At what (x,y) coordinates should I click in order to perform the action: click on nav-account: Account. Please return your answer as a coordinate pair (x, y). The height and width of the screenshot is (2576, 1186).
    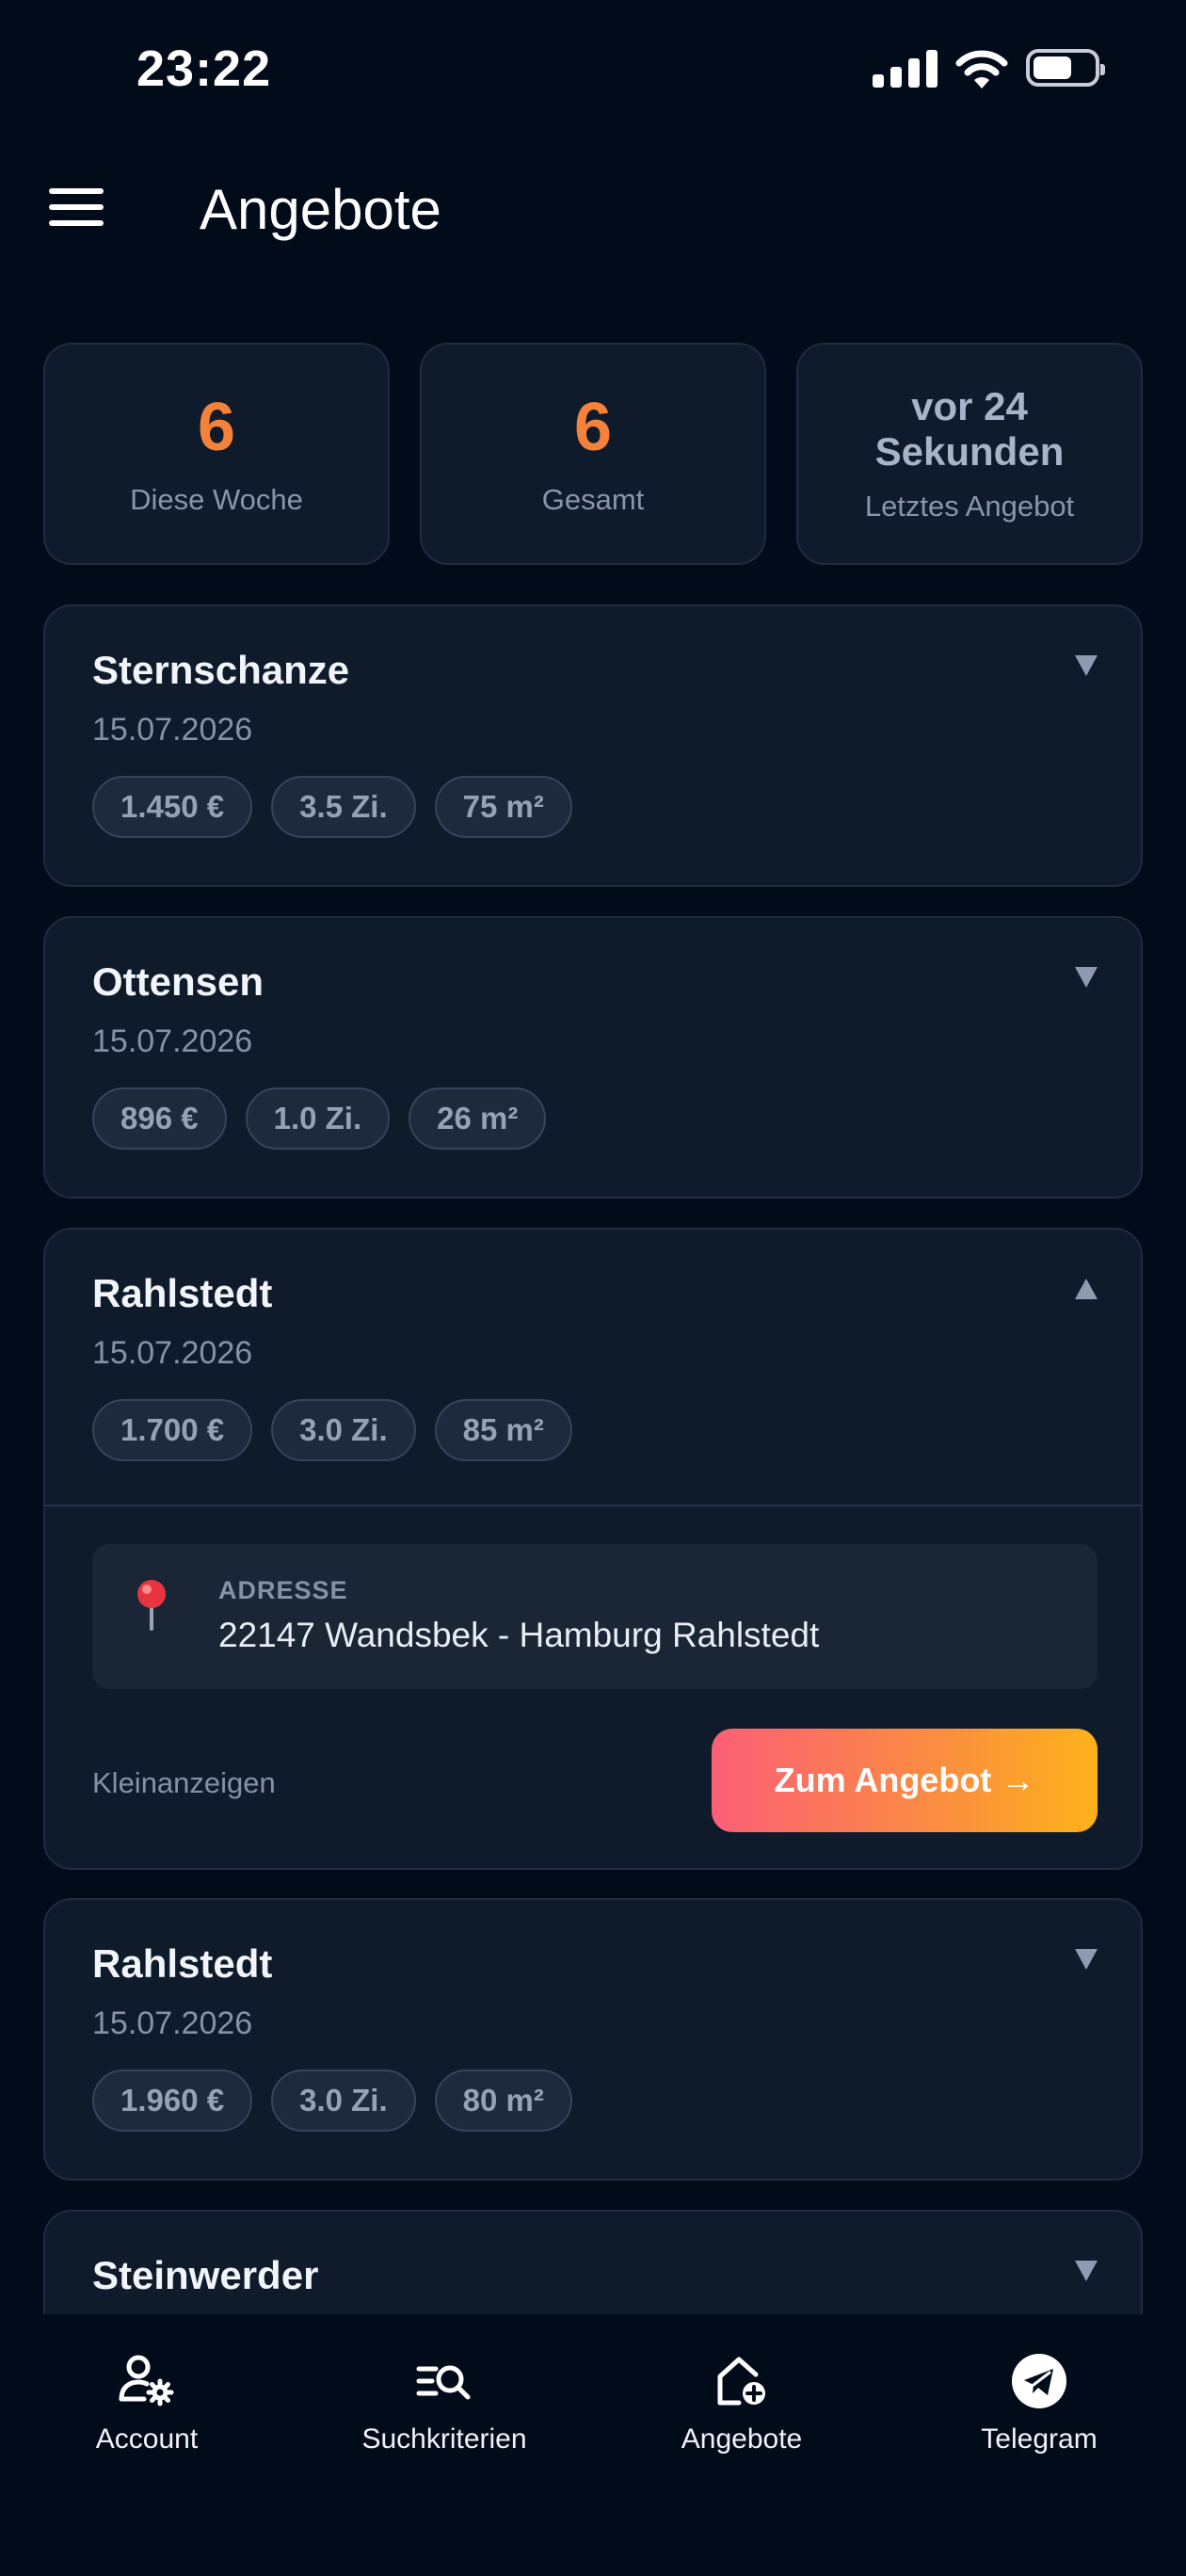
    Looking at the image, I should click on (147, 2403).